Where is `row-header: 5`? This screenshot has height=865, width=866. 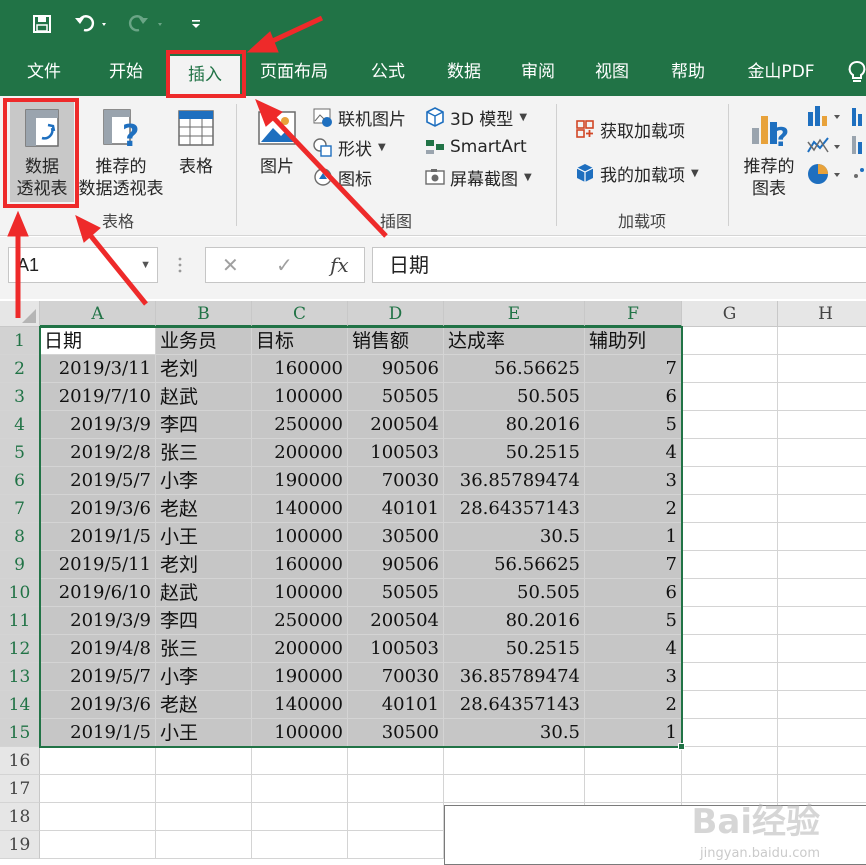
row-header: 5 is located at coordinates (20, 453).